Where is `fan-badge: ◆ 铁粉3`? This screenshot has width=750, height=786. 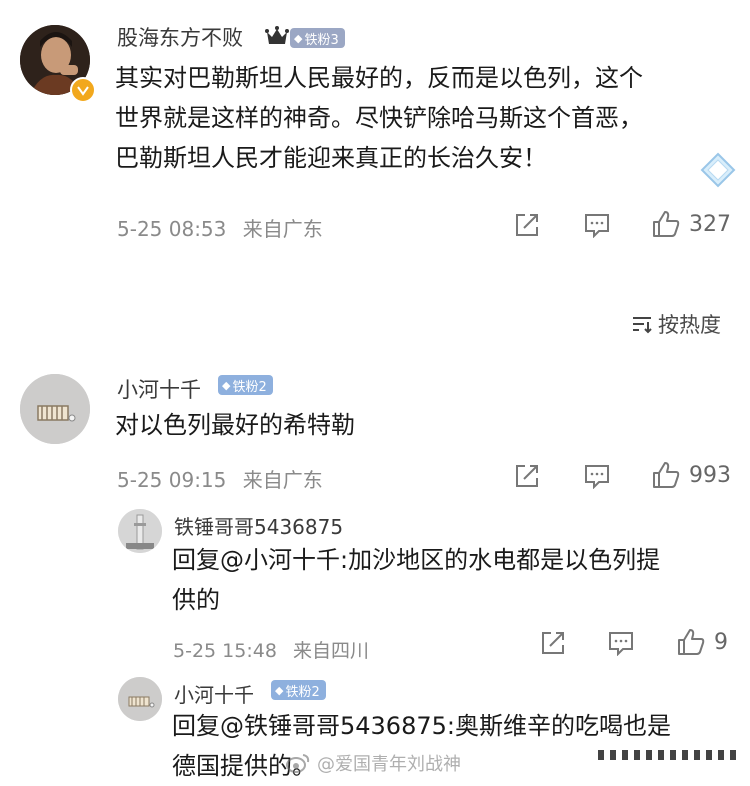 fan-badge: ◆ 铁粉3 is located at coordinates (317, 38).